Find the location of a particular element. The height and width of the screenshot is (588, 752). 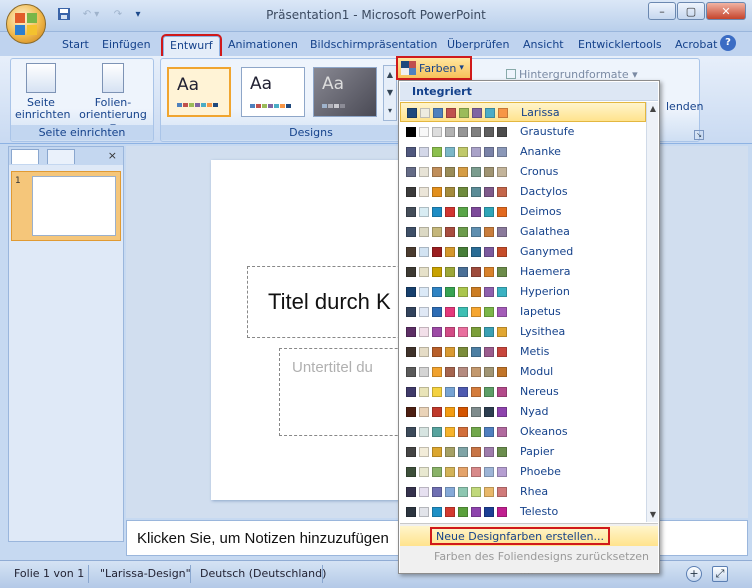

color-scheme-item: Hyperion is located at coordinates (523, 292).